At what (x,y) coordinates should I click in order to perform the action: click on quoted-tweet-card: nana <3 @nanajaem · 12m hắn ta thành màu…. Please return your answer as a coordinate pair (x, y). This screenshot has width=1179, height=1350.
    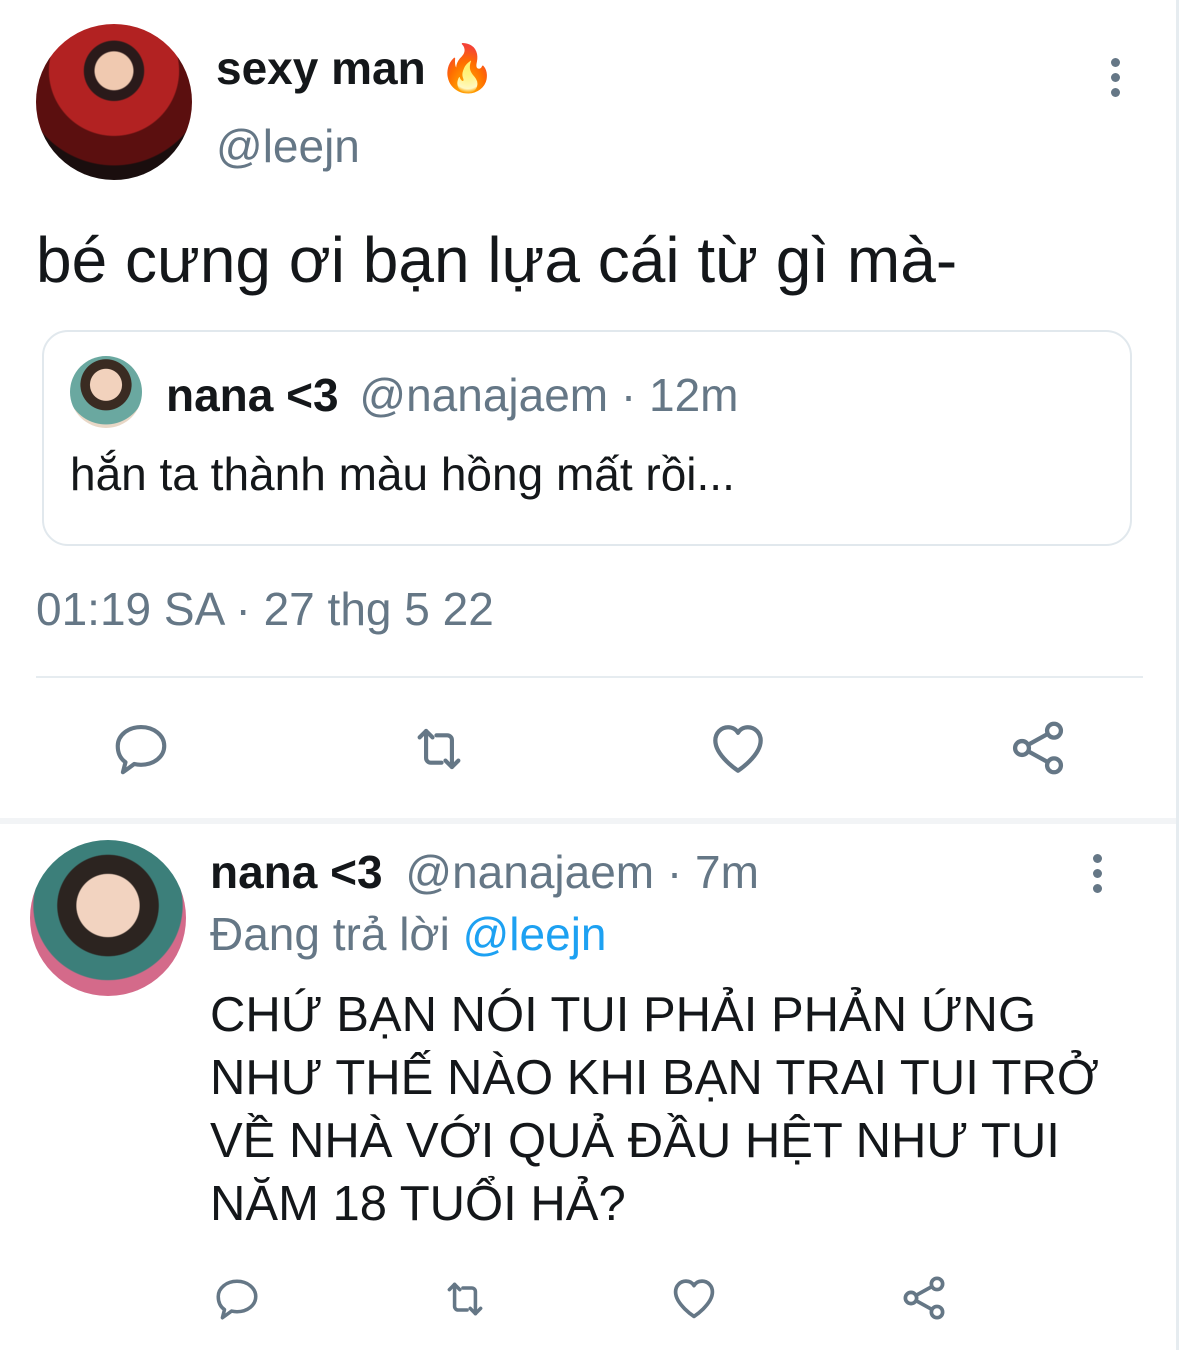
    Looking at the image, I should click on (587, 438).